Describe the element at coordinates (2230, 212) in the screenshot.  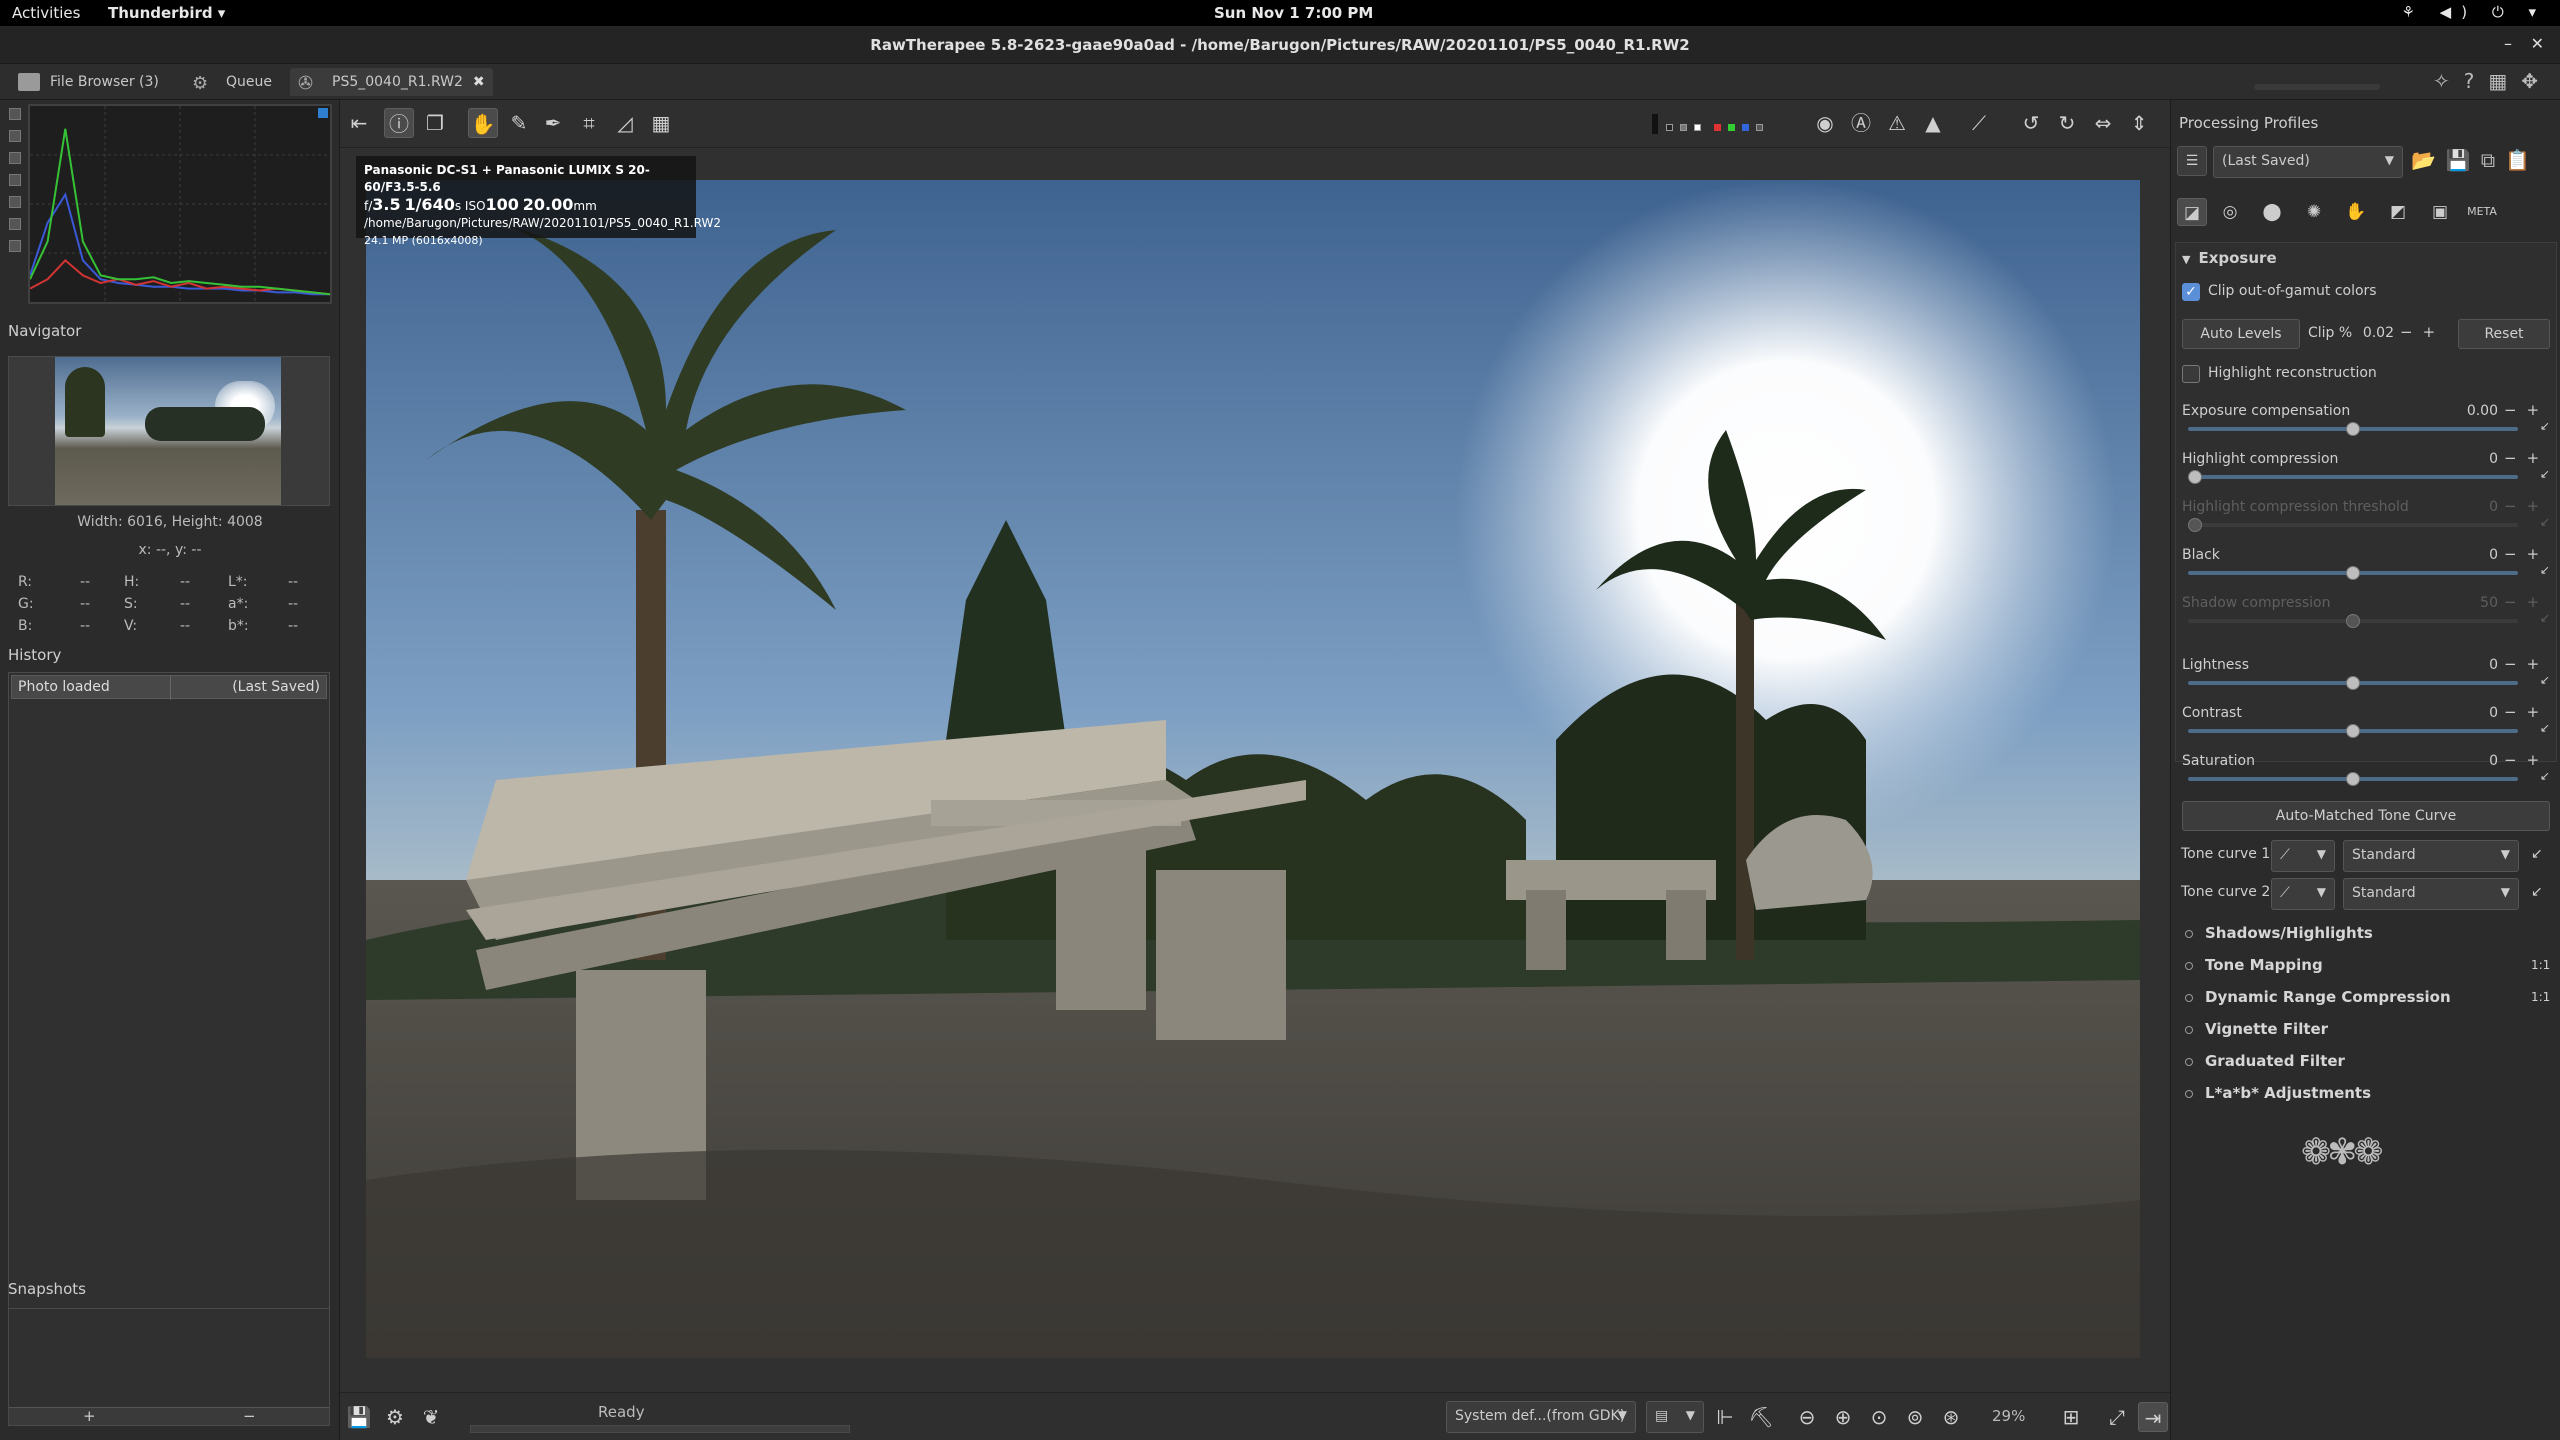
I see `tab-detail: ◎` at that location.